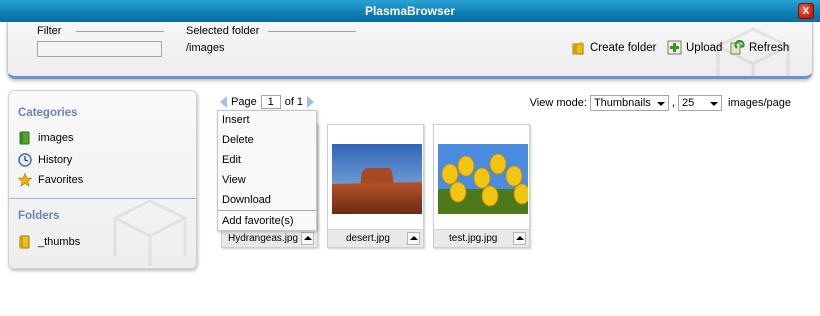  What do you see at coordinates (578, 47) in the screenshot?
I see `new-folder-icon` at bounding box center [578, 47].